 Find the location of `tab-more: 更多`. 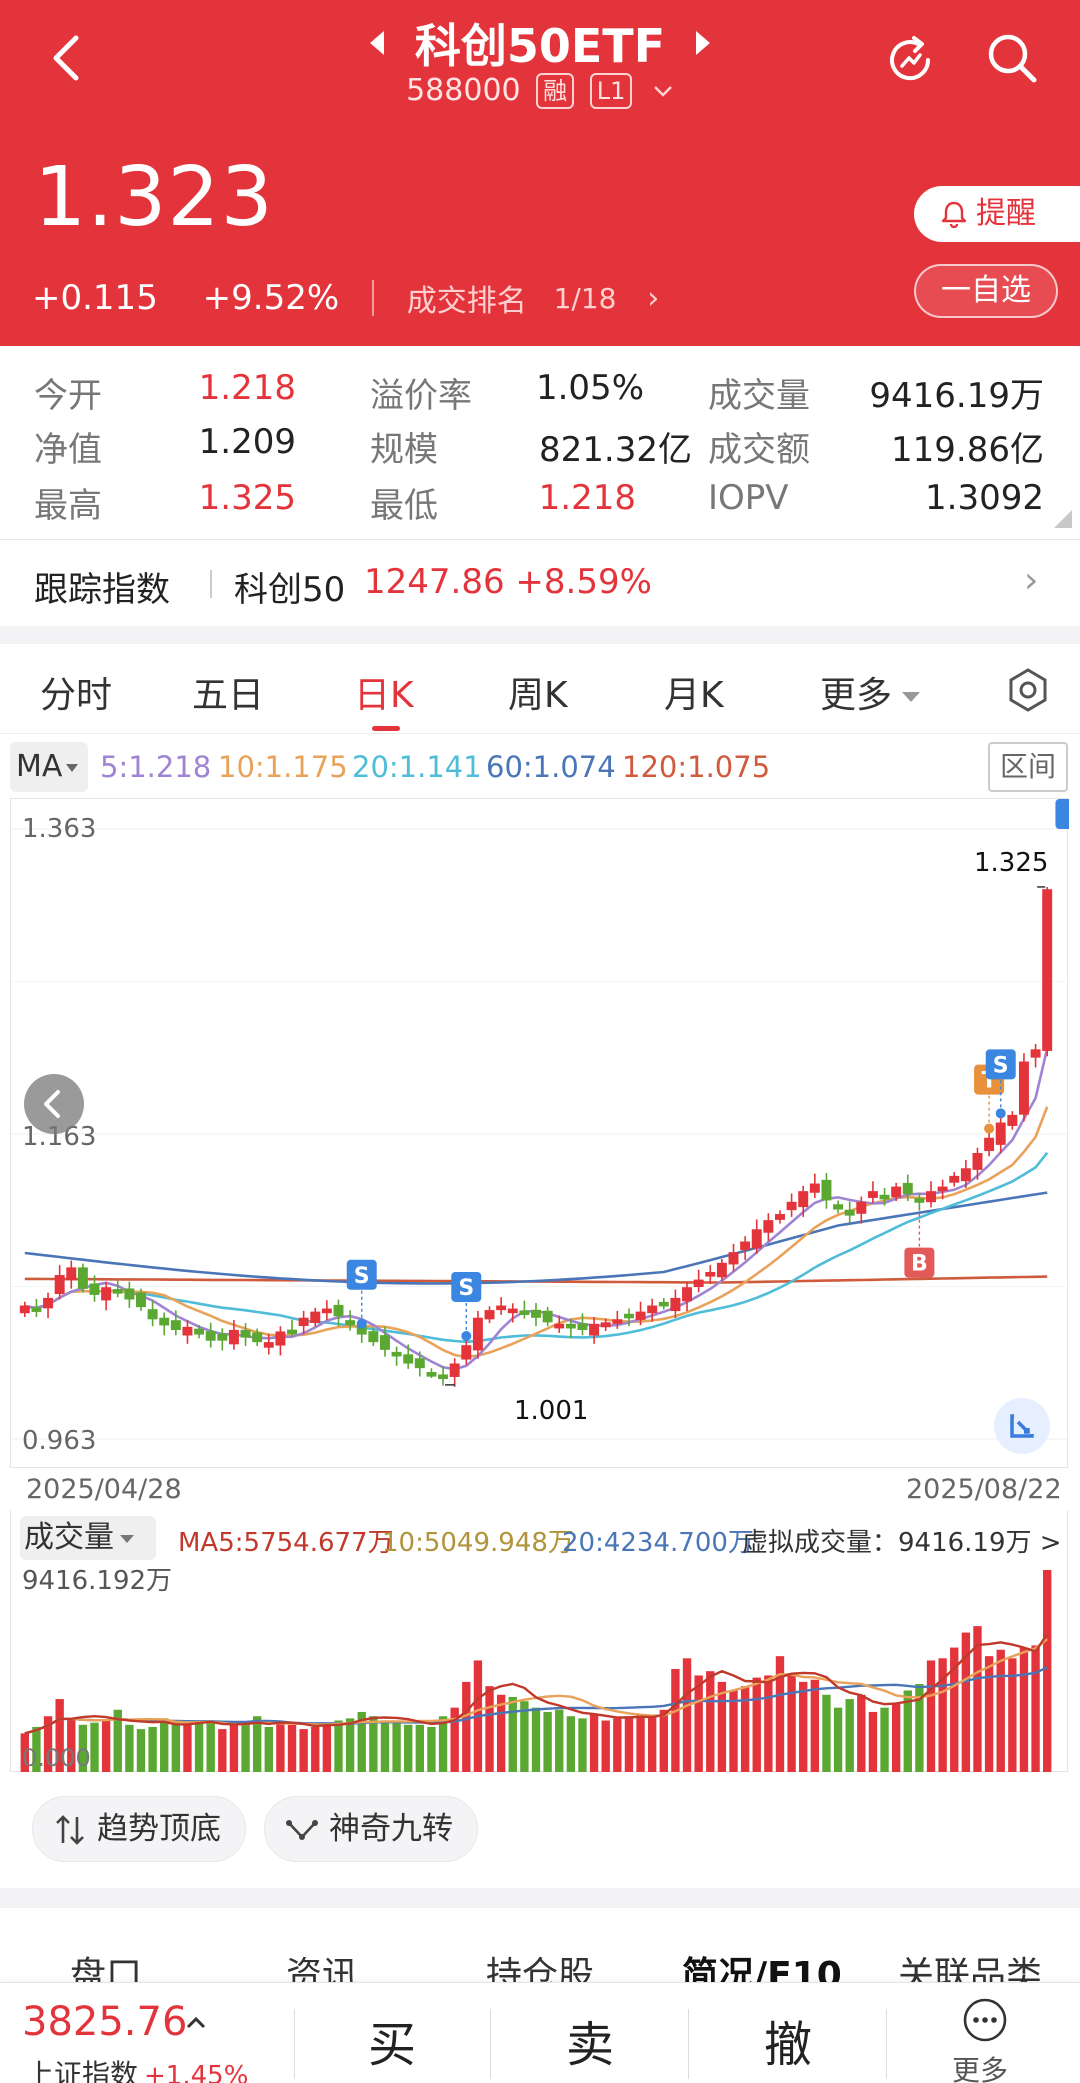

tab-more: 更多 is located at coordinates (870, 692).